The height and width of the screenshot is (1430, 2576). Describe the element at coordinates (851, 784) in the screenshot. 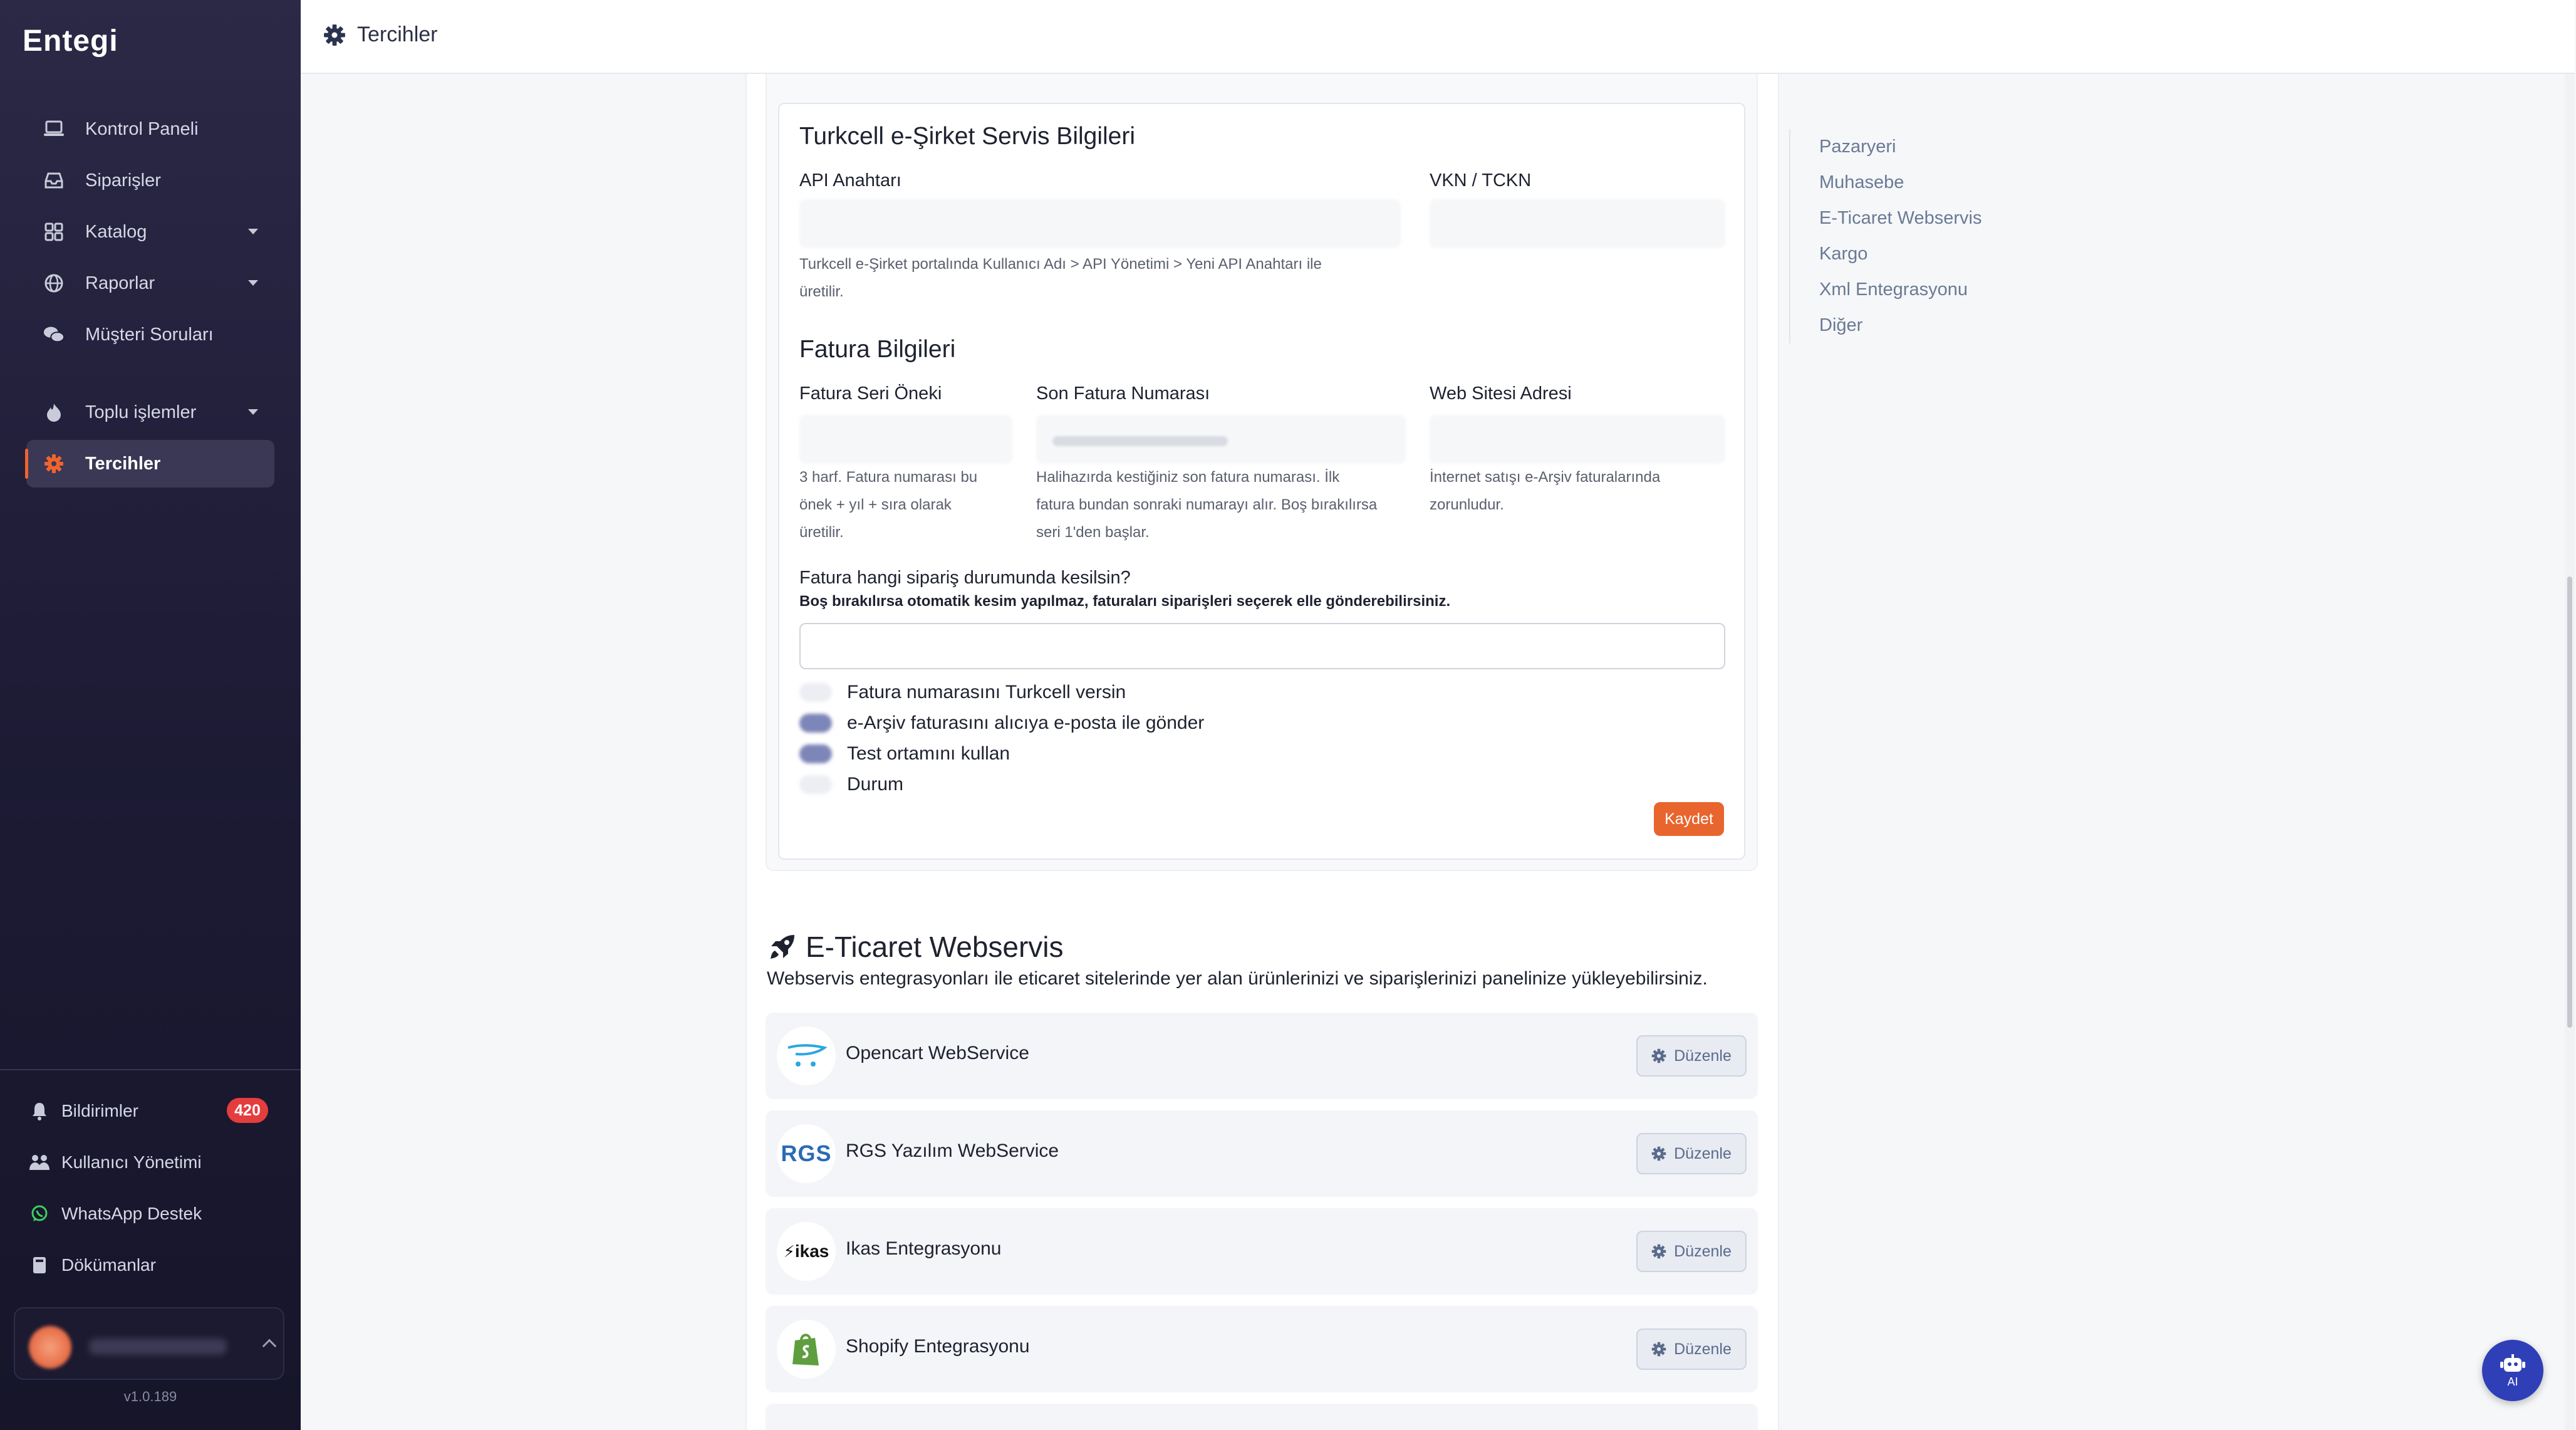

I see `option-status: Durum` at that location.